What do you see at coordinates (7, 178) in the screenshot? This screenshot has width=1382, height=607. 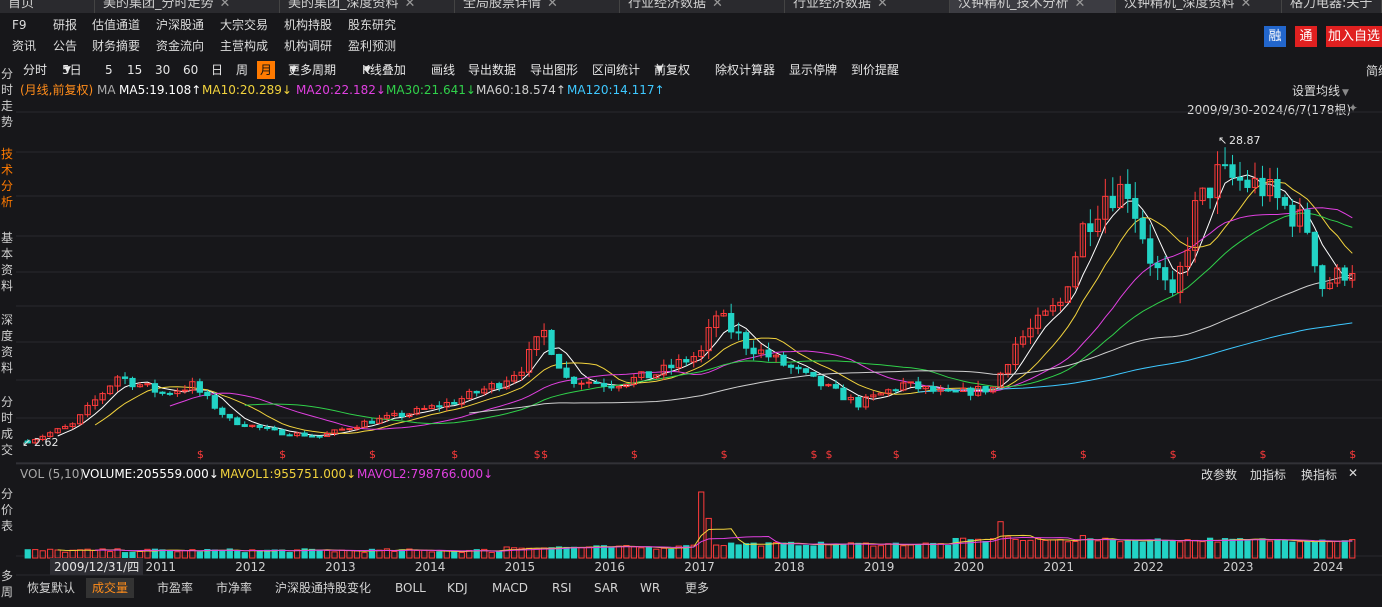 I see `sidebar-technical: 技术分析` at bounding box center [7, 178].